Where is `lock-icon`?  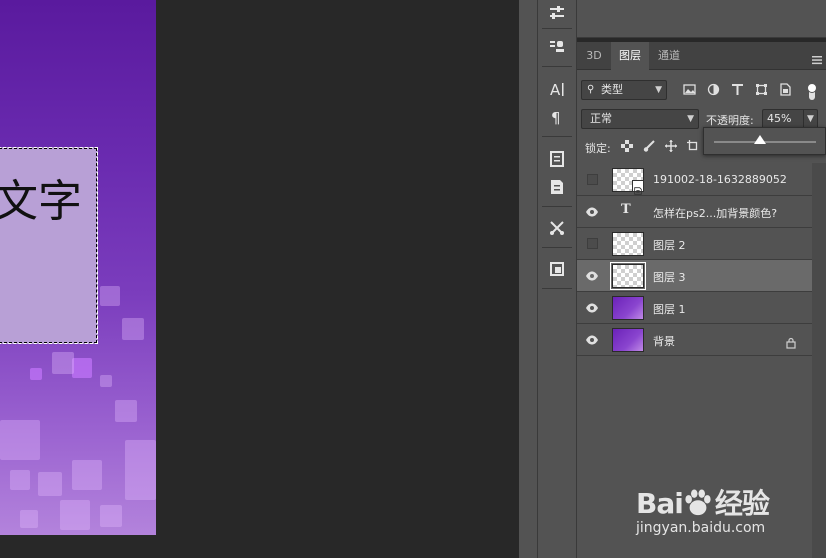
lock-icon is located at coordinates (791, 341).